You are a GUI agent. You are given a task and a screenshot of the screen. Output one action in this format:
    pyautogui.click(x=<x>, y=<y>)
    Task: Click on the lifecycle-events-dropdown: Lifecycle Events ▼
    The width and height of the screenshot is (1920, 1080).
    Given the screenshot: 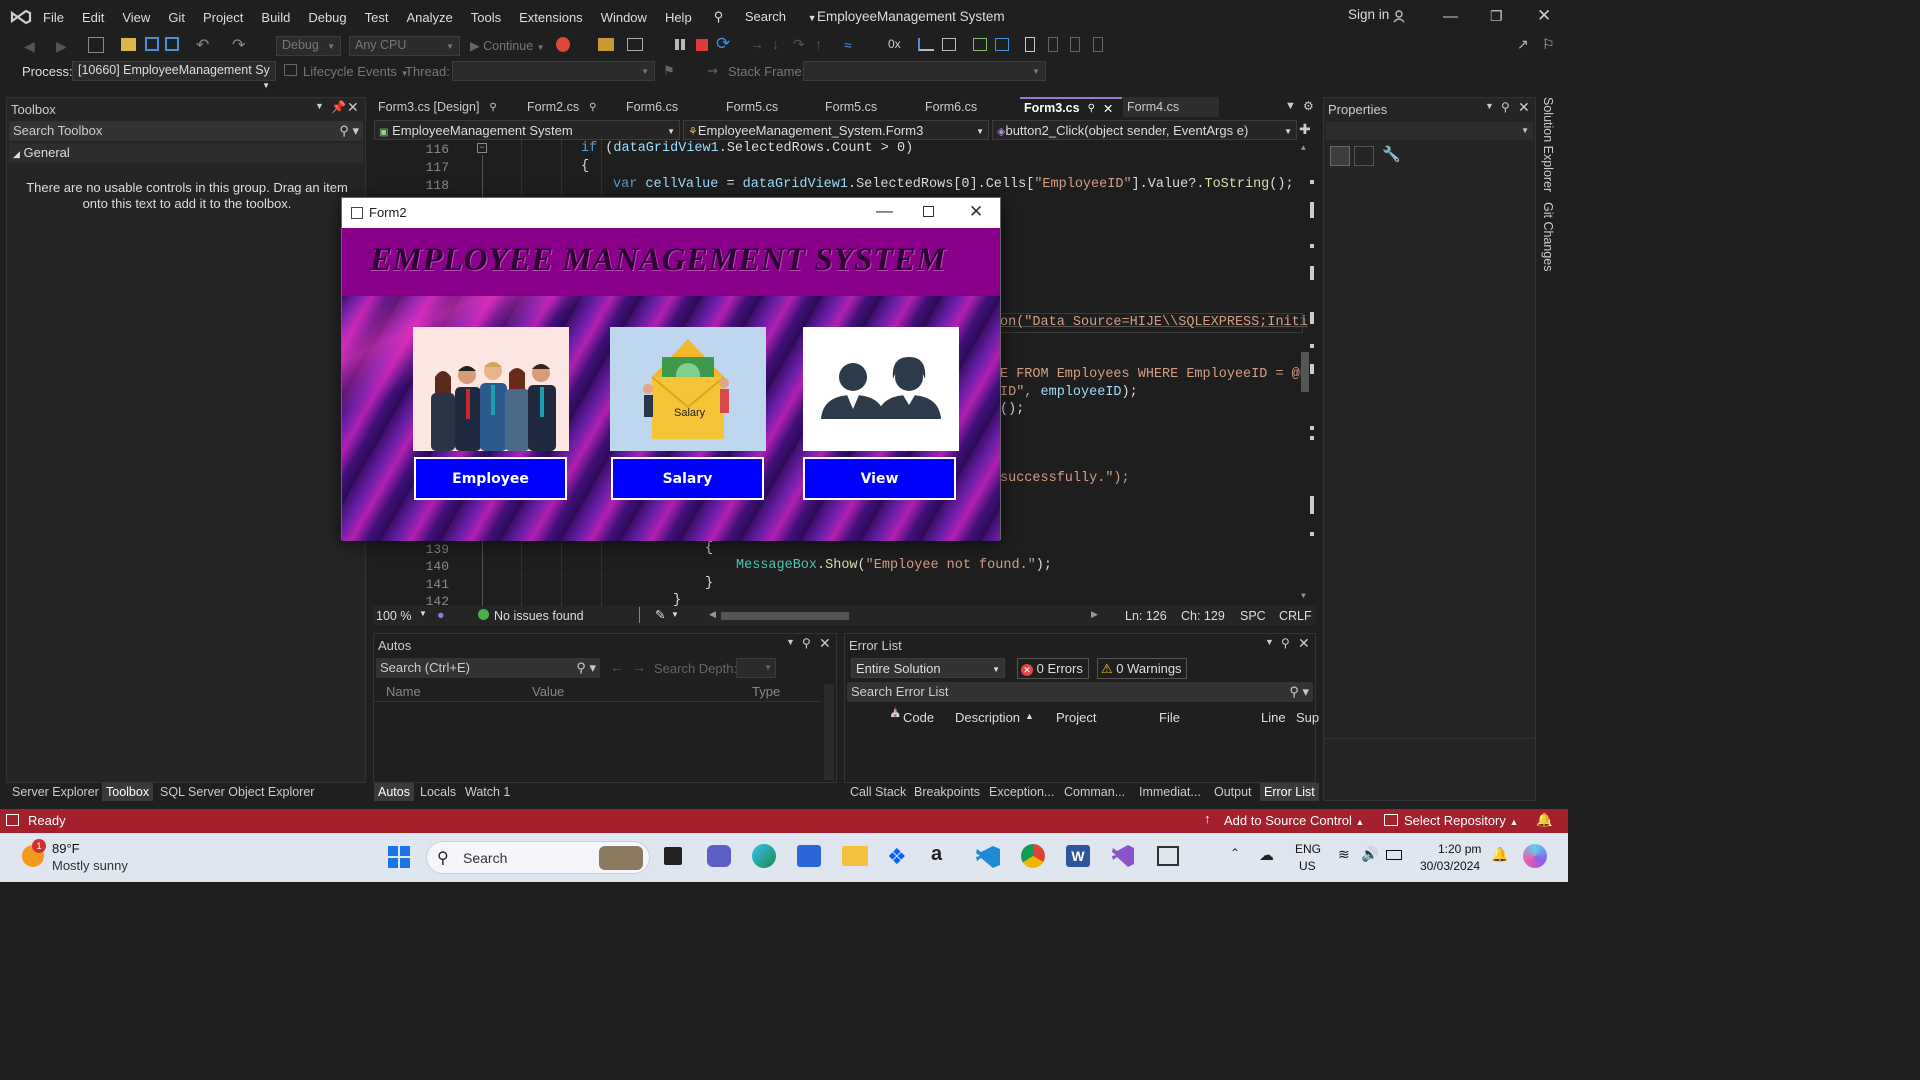 What is the action you would take?
    pyautogui.click(x=355, y=71)
    